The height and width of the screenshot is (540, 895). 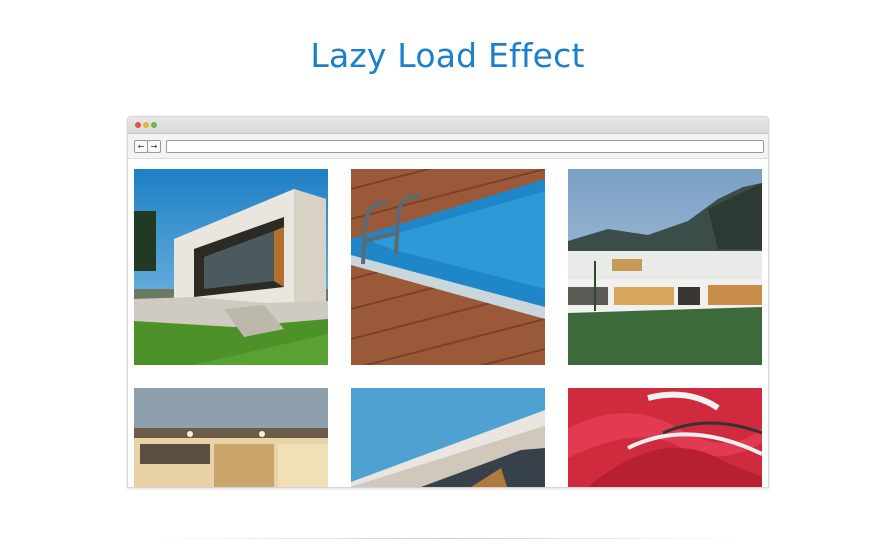 What do you see at coordinates (447, 538) in the screenshot?
I see `footer-divider` at bounding box center [447, 538].